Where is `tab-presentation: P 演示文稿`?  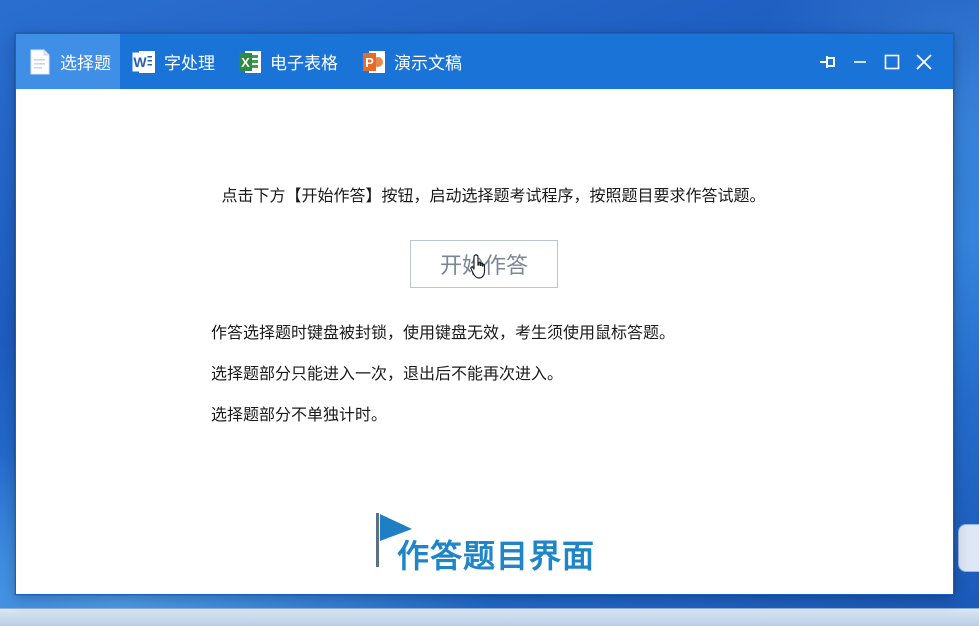
tab-presentation: P 演示文稿 is located at coordinates (418, 61).